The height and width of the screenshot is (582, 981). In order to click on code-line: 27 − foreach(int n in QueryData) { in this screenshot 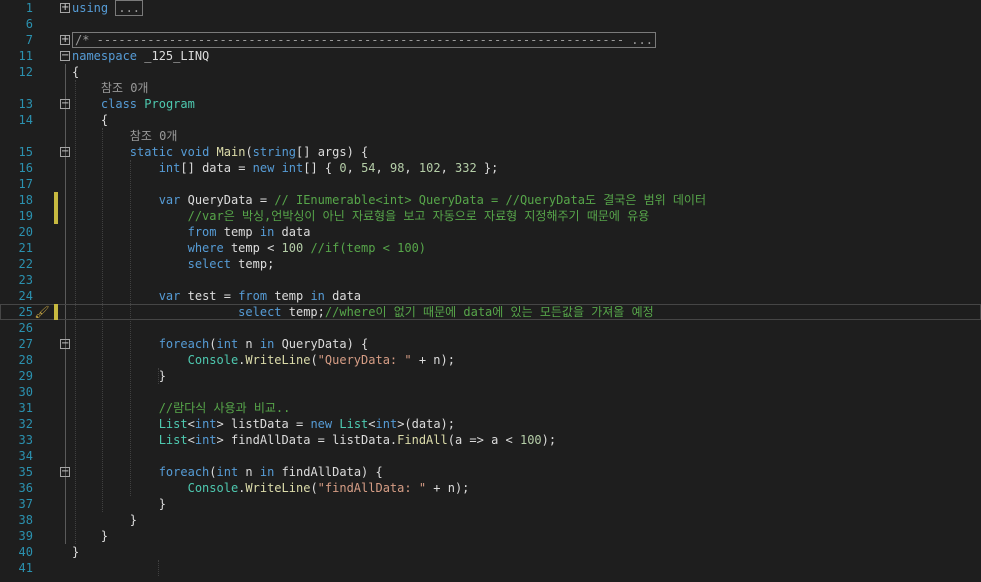, I will do `click(490, 344)`.